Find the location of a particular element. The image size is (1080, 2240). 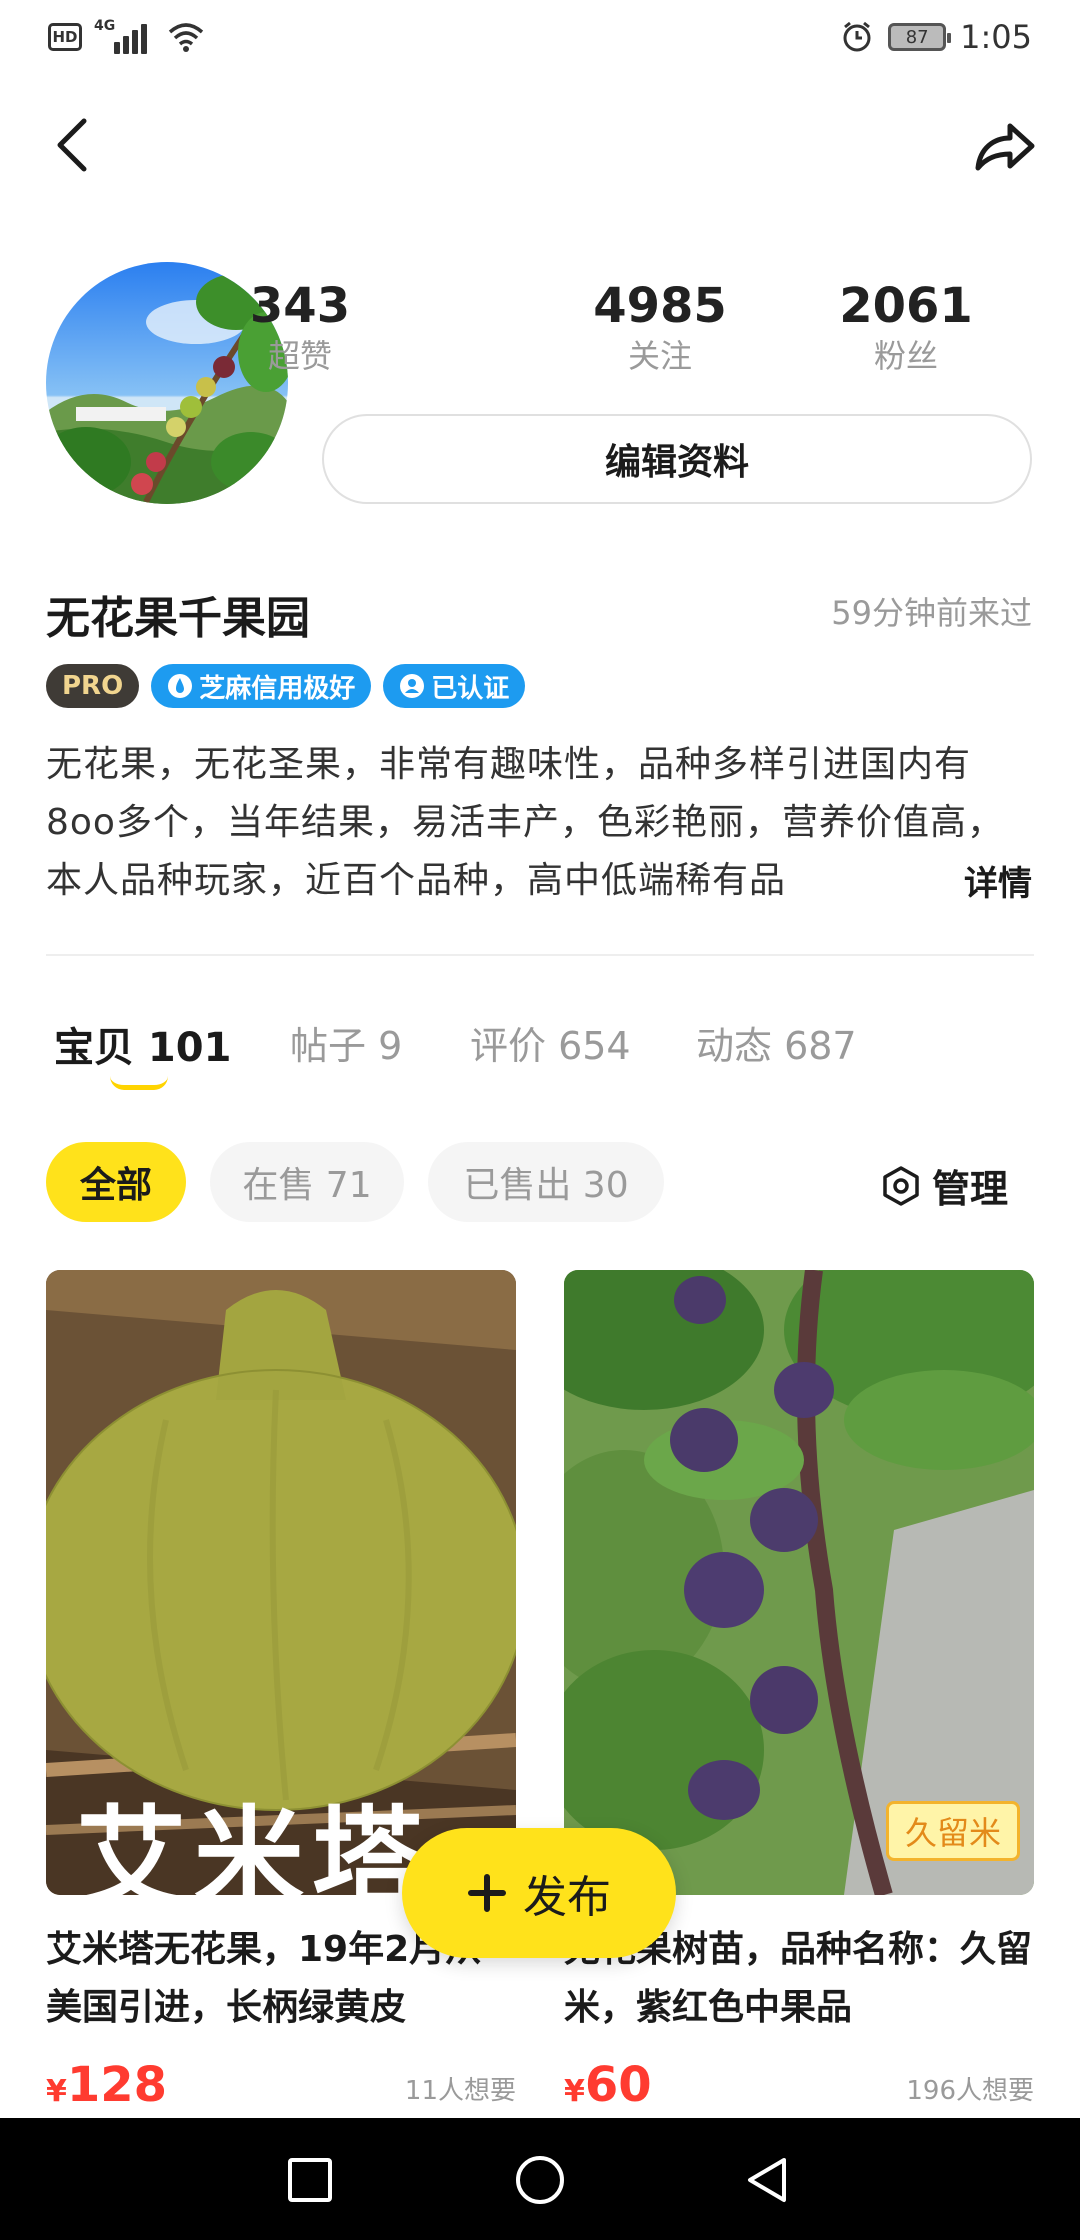

stat-following-value: 4985 is located at coordinates (660, 306).